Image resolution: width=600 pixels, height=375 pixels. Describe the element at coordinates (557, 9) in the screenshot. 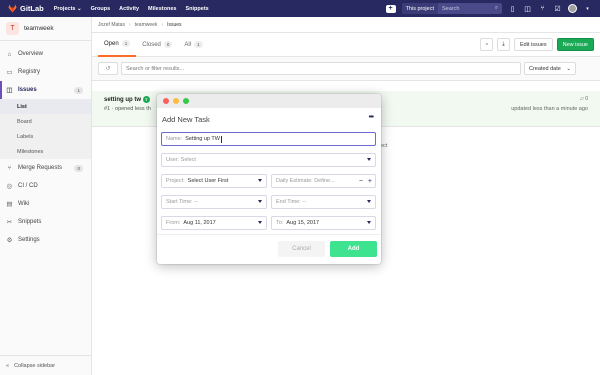

I see `todos-check-icon: ☑` at that location.